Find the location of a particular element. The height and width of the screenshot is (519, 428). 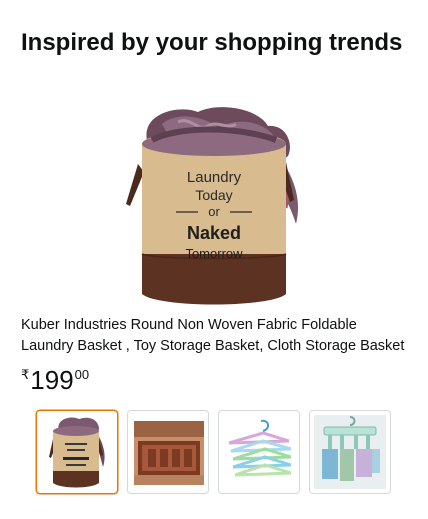

product-price: ₹19900 is located at coordinates (55, 380).